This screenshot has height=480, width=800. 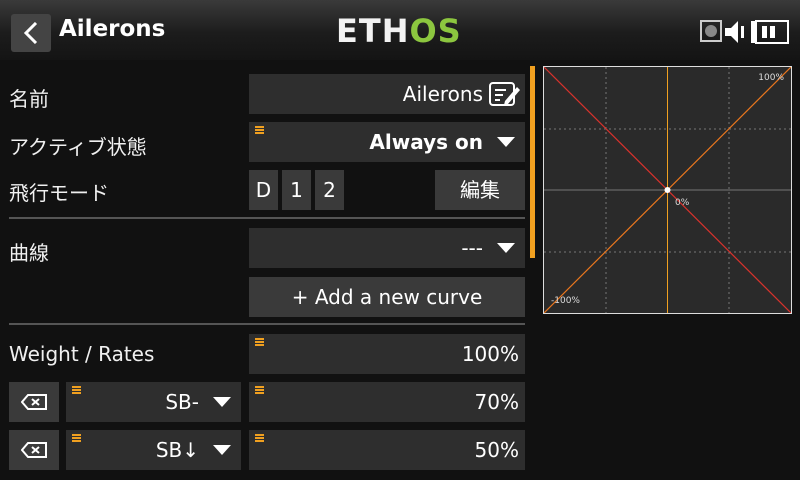 What do you see at coordinates (496, 450) in the screenshot?
I see `rate-value: 50%` at bounding box center [496, 450].